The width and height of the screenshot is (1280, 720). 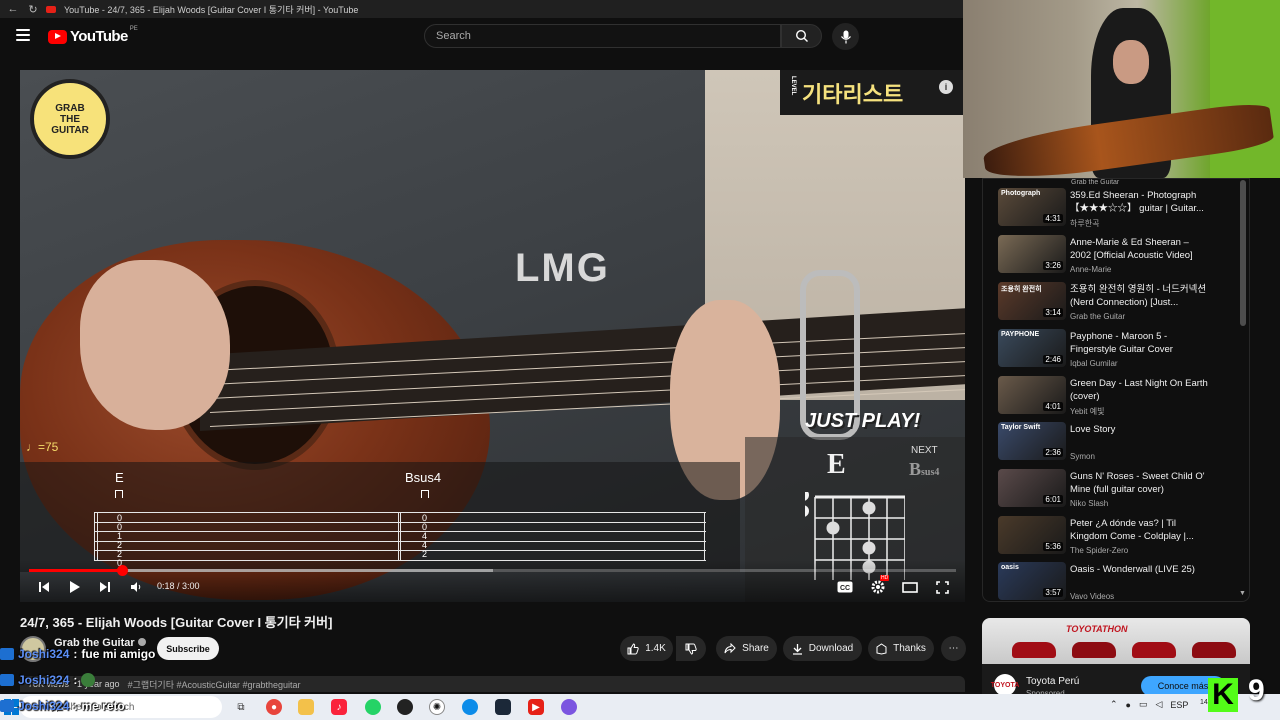 What do you see at coordinates (1128, 705) in the screenshot?
I see `microphone-tray-icon: ●` at bounding box center [1128, 705].